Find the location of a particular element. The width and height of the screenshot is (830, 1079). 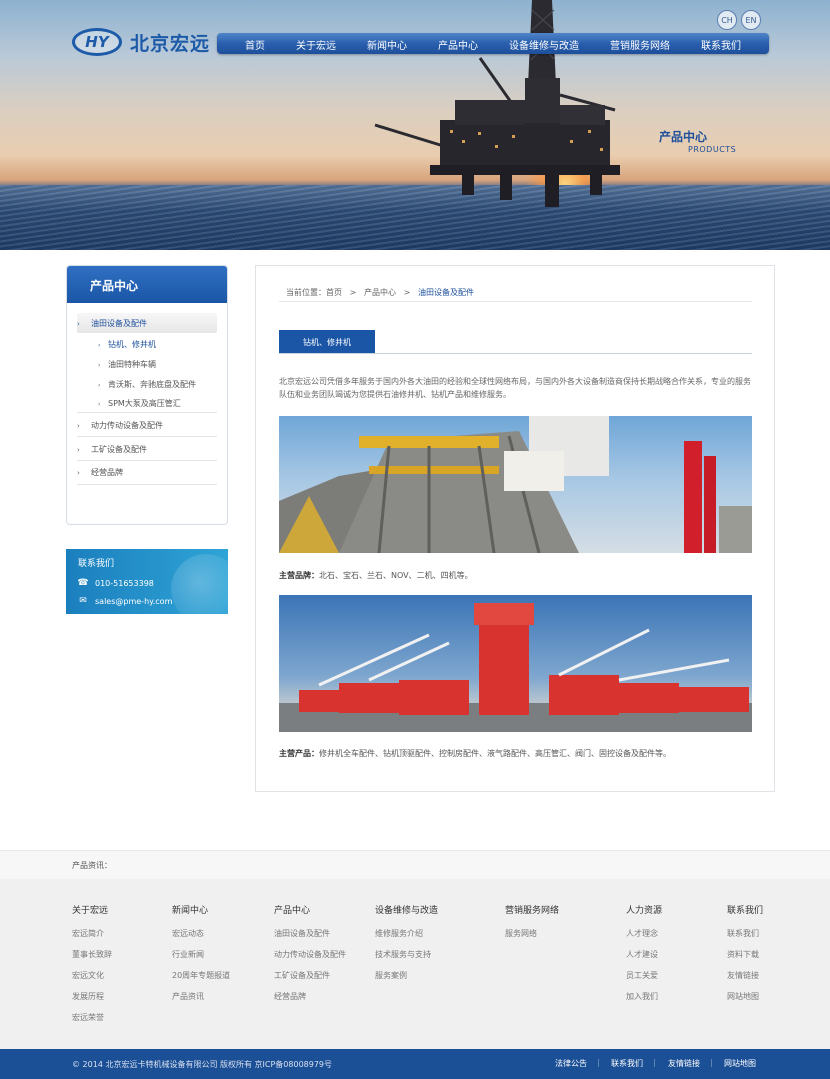

footer-column-network: 营销服务网络 服务网络 is located at coordinates (532, 926).